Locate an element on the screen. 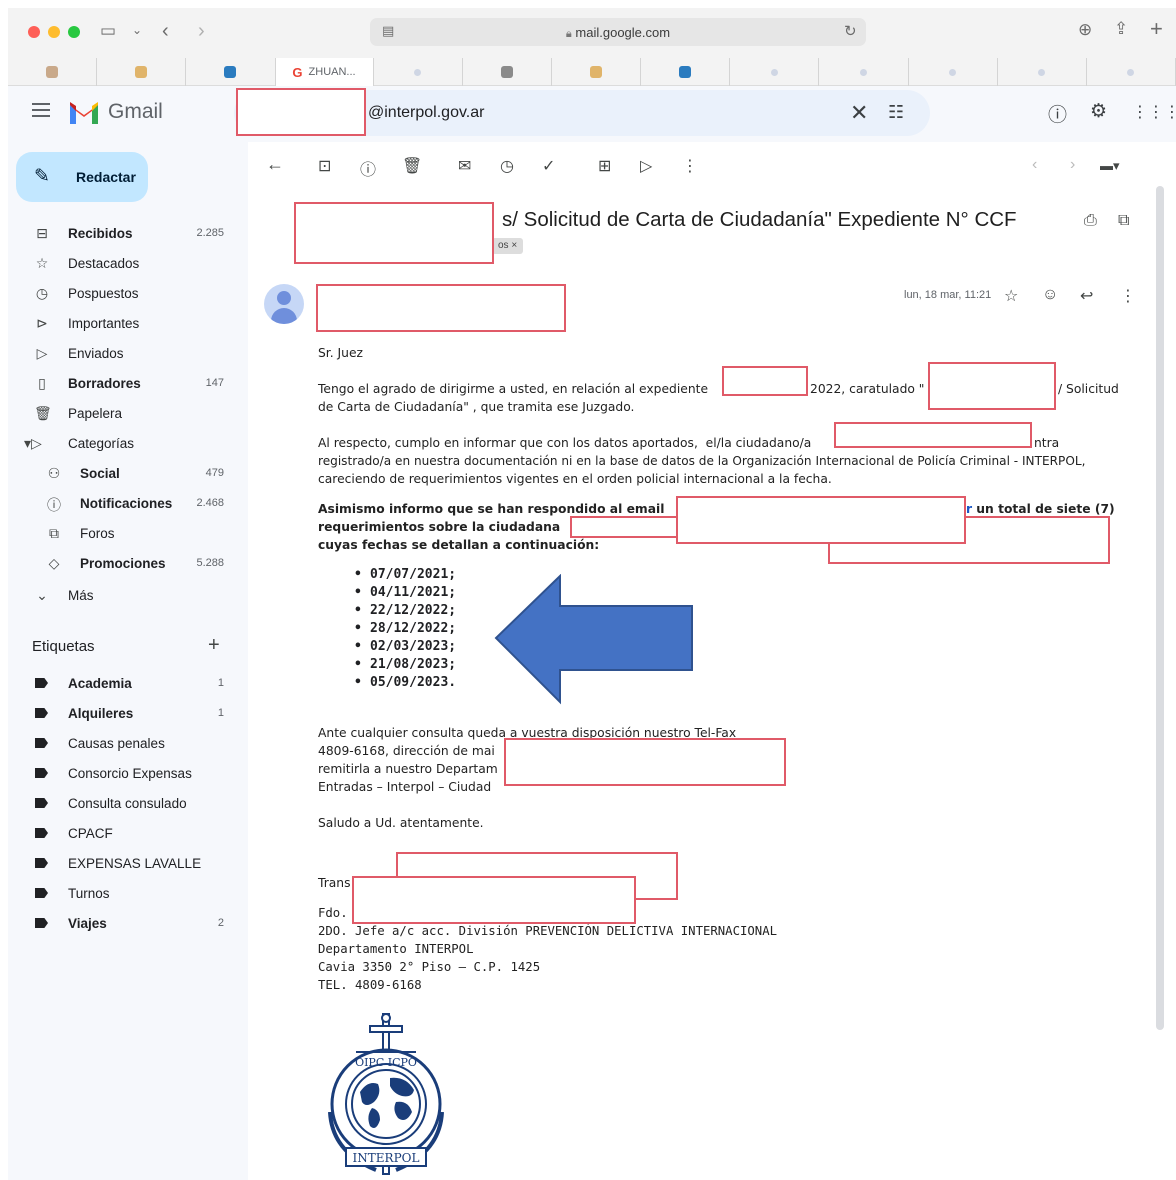 The image size is (1176, 1180). sidebar-toggle-icon: ▭ is located at coordinates (108, 30).